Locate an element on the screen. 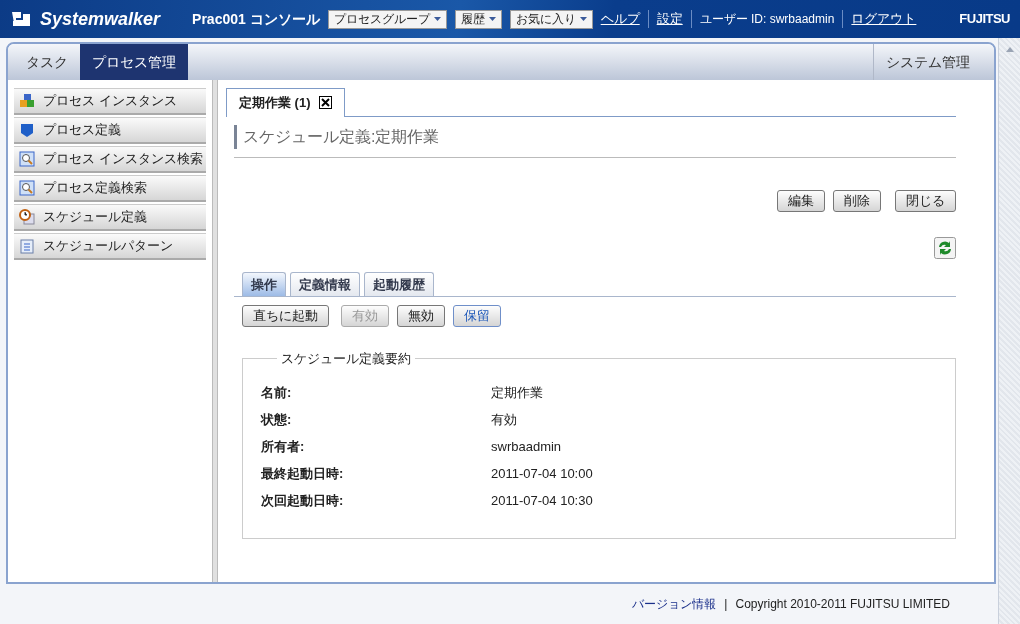 This screenshot has width=1020, height=624. schedule-icon is located at coordinates (27, 217).